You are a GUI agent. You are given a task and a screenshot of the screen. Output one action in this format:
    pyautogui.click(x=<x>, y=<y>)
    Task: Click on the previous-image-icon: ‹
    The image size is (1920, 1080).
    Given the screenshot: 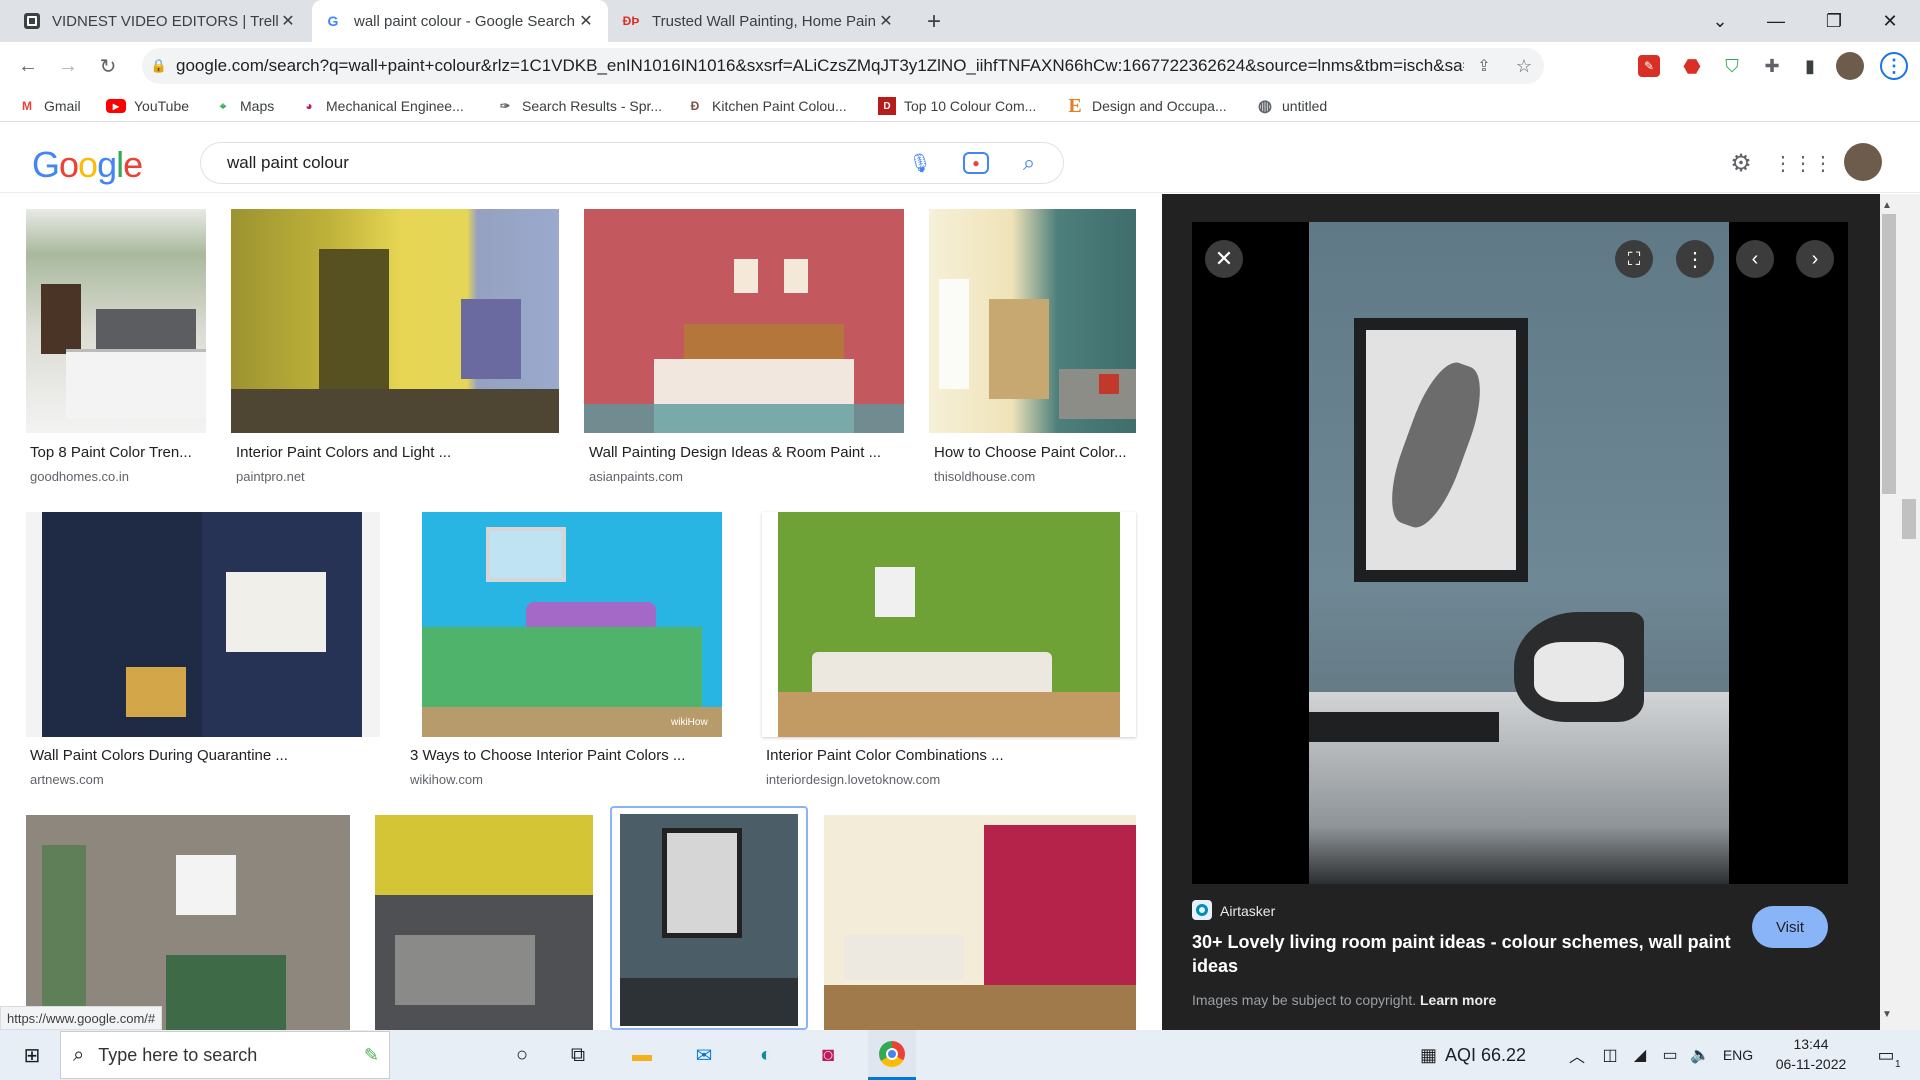 What is the action you would take?
    pyautogui.click(x=1755, y=259)
    